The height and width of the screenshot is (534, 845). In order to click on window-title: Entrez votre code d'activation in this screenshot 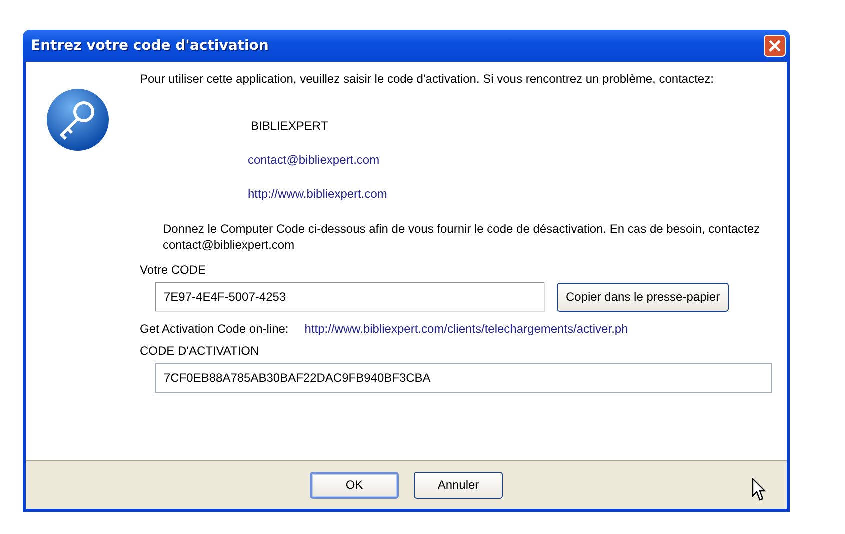, I will do `click(150, 46)`.